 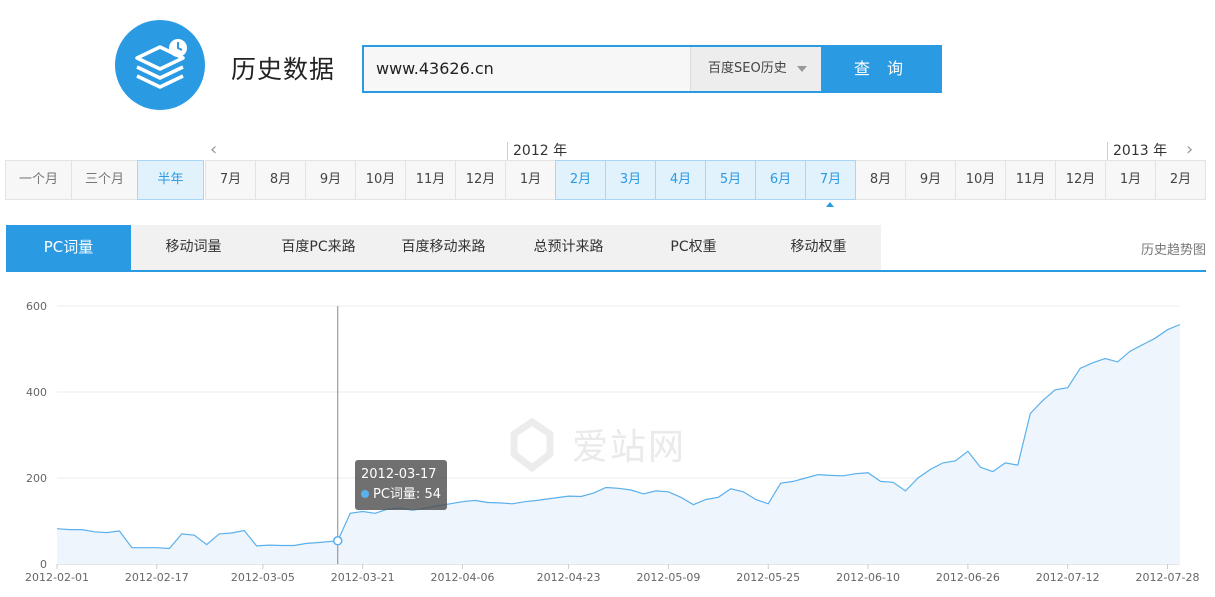 I want to click on tab-mobile-weight: 移动权重, so click(x=818, y=247).